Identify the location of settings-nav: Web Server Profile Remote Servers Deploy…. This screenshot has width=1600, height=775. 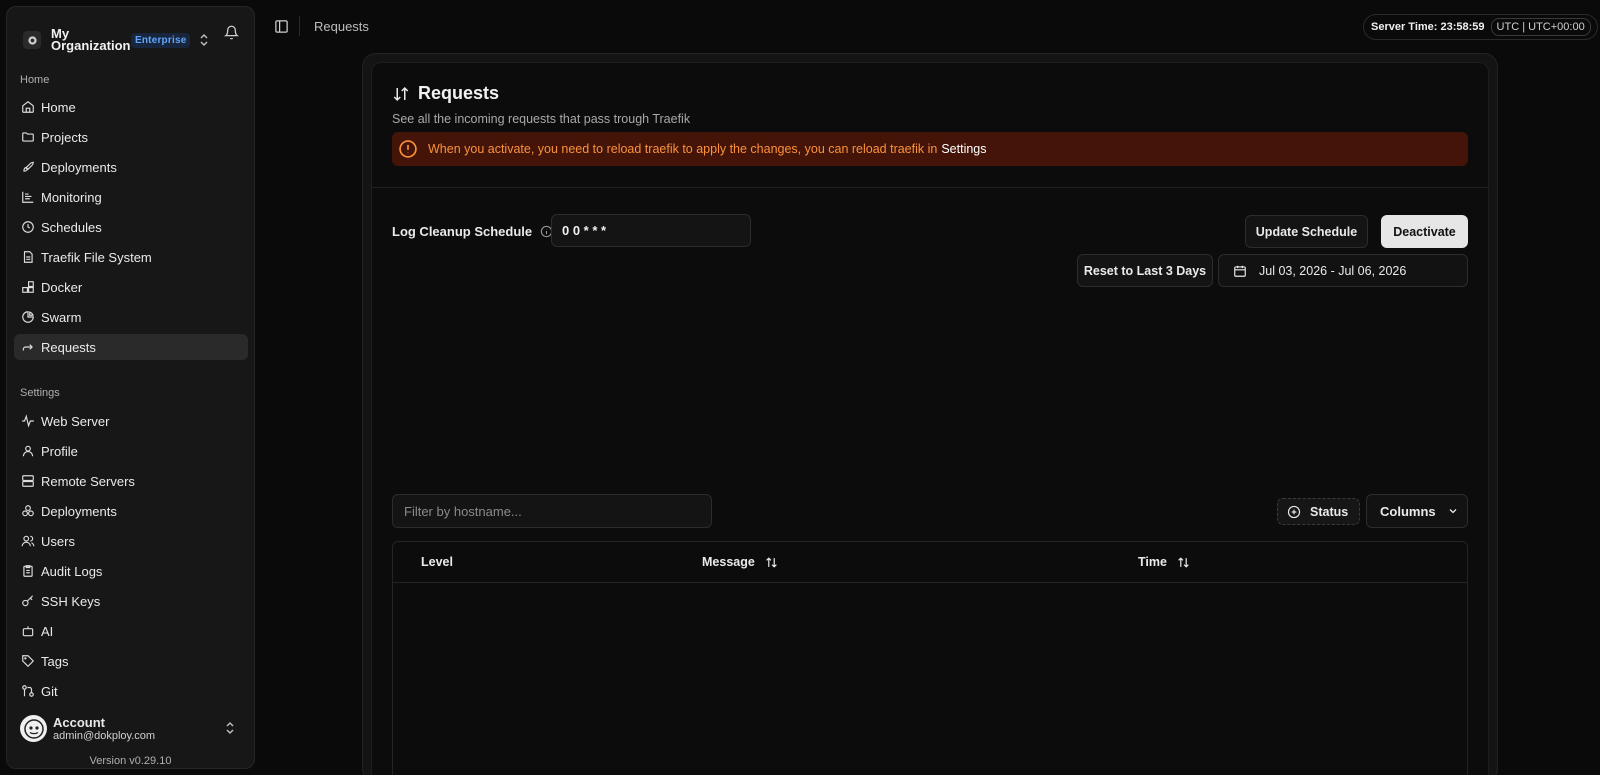
(131, 558).